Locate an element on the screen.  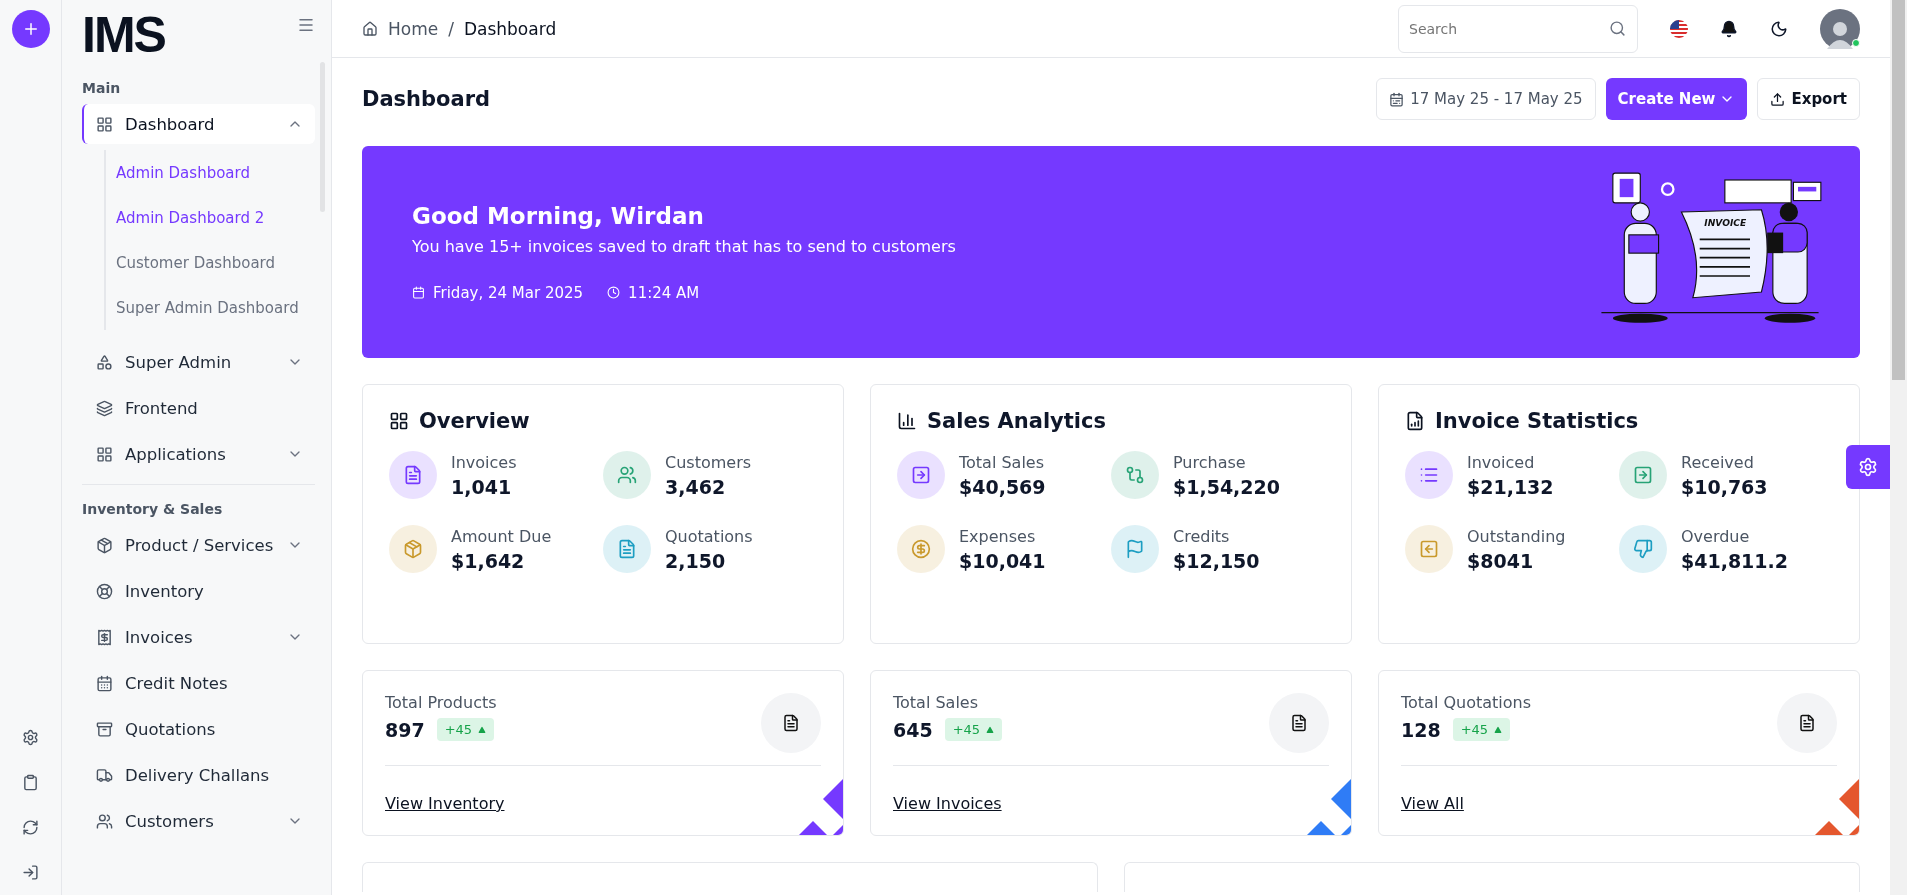
logout-icon is located at coordinates (30, 872).